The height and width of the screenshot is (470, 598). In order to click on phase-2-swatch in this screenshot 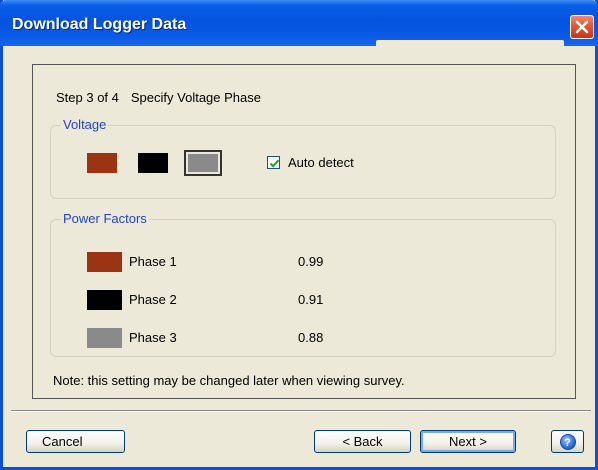, I will do `click(104, 300)`.